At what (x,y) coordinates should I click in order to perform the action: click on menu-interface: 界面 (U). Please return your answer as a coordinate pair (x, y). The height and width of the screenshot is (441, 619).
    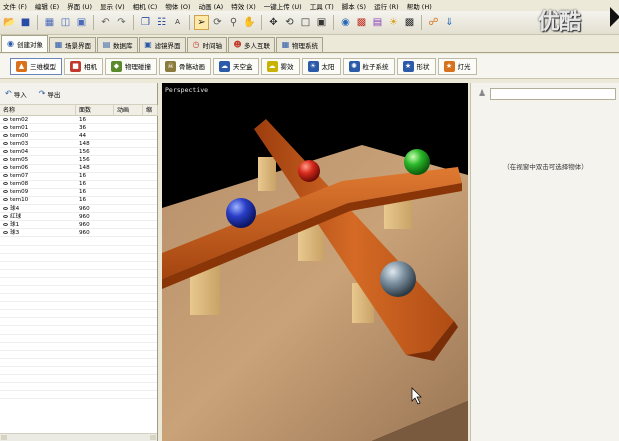
    Looking at the image, I should click on (82, 6).